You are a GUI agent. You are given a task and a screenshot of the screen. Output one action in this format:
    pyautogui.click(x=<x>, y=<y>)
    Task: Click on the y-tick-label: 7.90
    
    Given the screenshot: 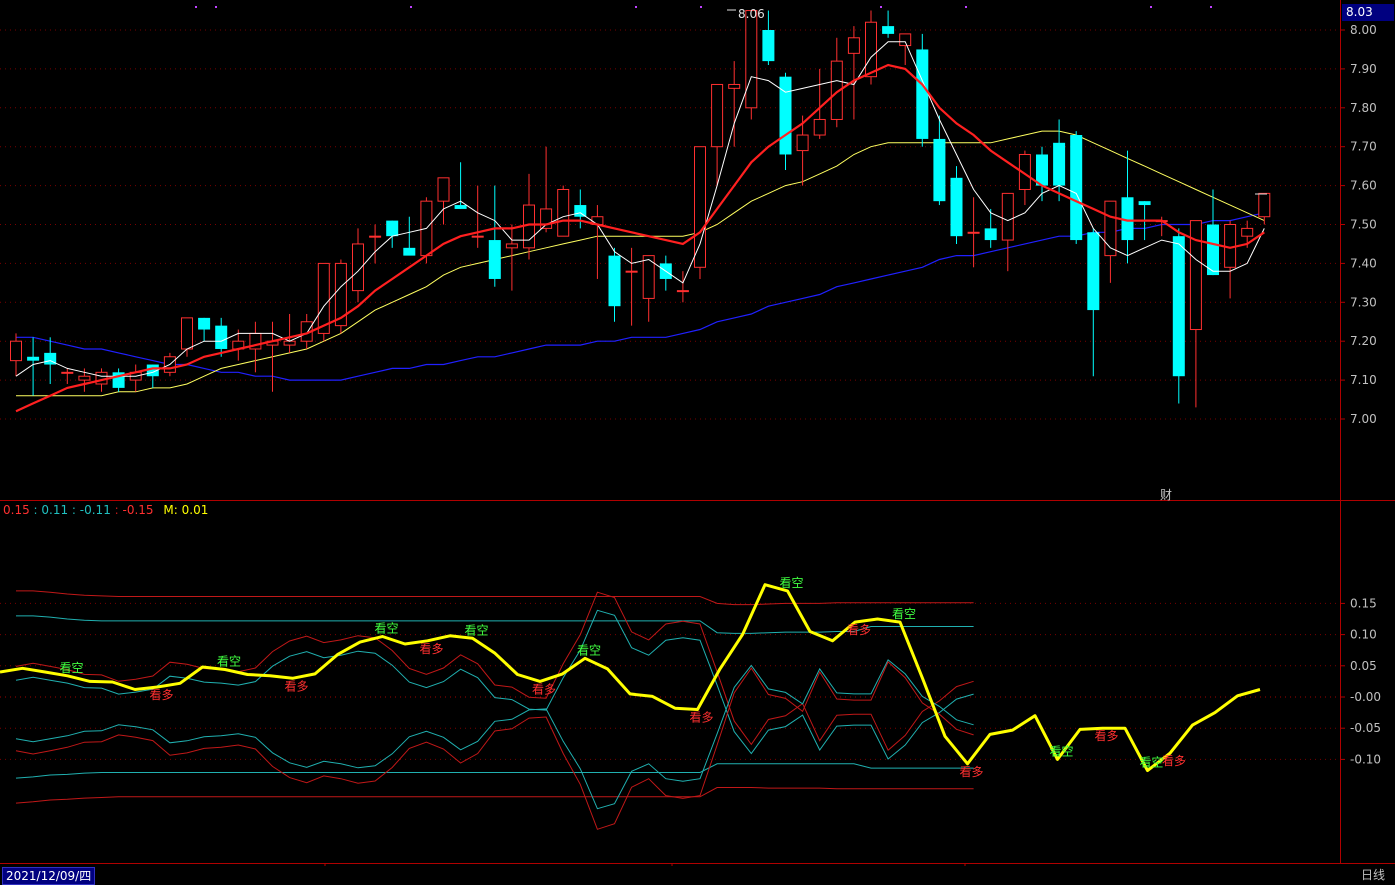 What is the action you would take?
    pyautogui.click(x=1363, y=69)
    